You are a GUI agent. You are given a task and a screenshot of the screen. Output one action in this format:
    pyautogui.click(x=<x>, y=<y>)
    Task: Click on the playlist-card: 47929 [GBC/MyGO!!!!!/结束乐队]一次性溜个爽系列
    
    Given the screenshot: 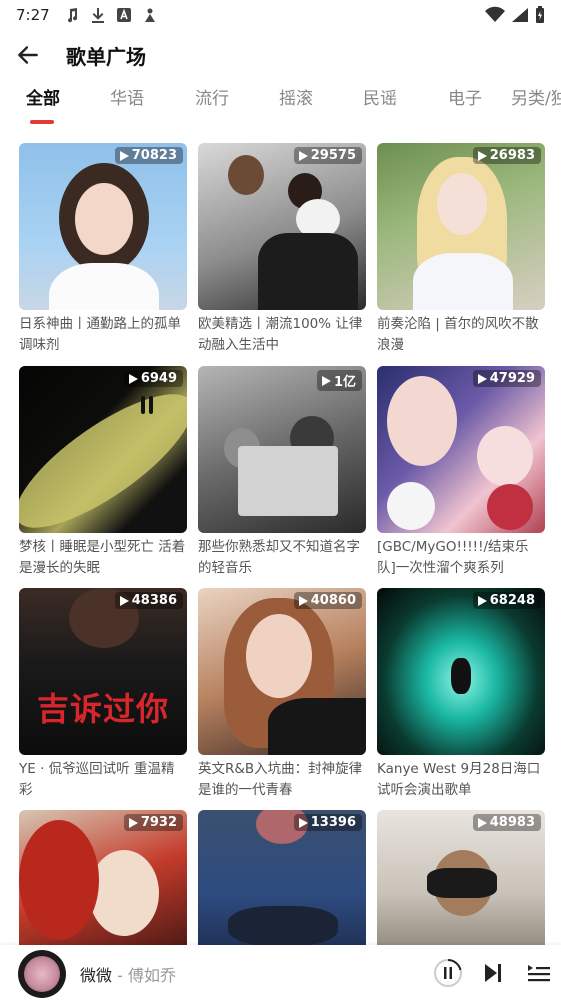 What is the action you would take?
    pyautogui.click(x=461, y=472)
    